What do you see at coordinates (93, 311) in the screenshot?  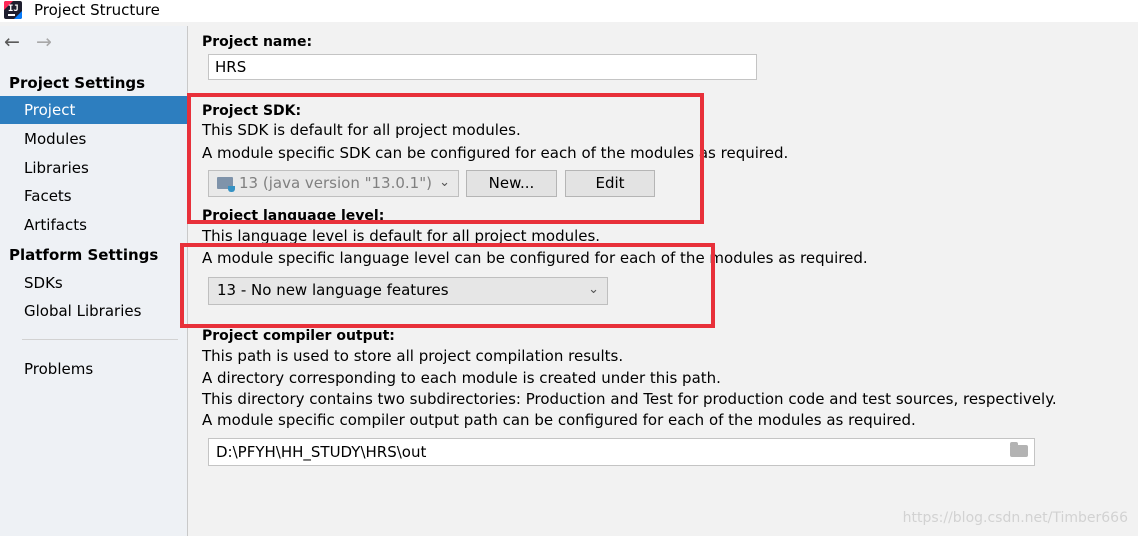 I see `sidebar-item-global-libraries: Global Libraries` at bounding box center [93, 311].